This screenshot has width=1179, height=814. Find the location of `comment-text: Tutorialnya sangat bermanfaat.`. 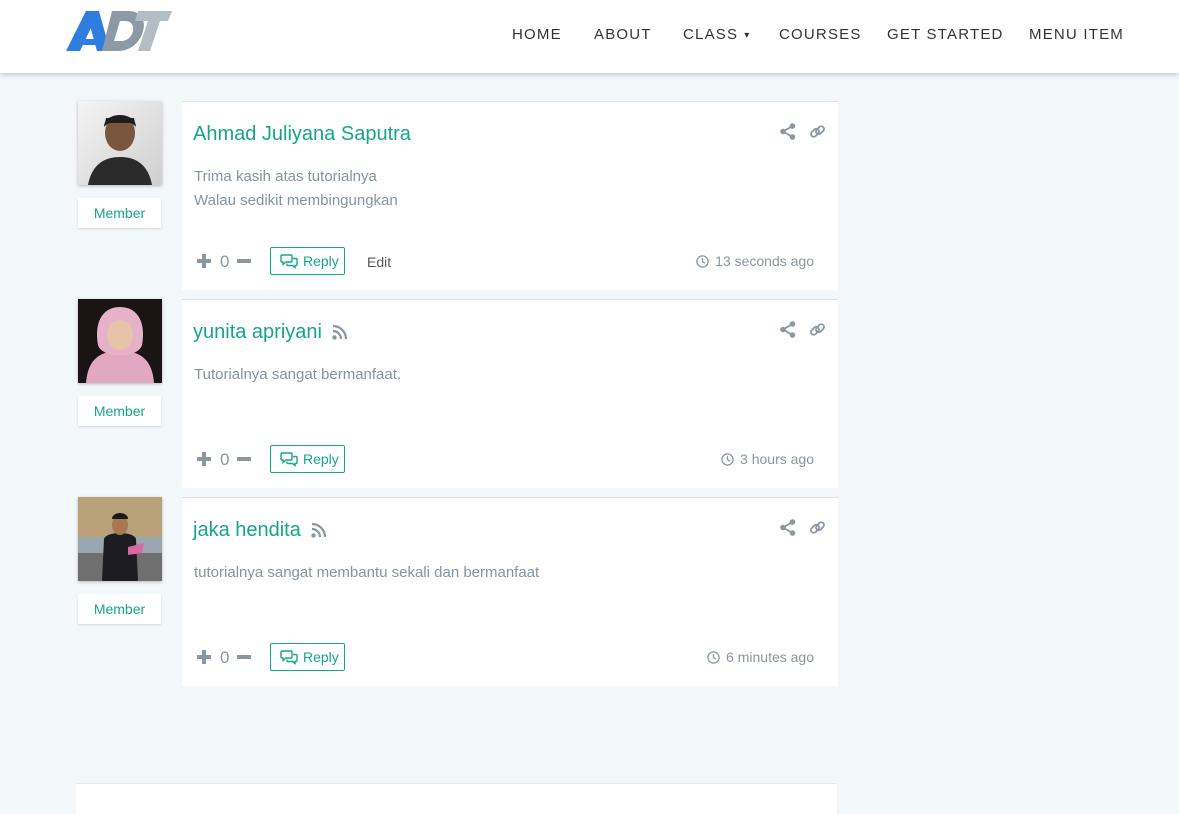

comment-text: Tutorialnya sangat bermanfaat. is located at coordinates (297, 375).